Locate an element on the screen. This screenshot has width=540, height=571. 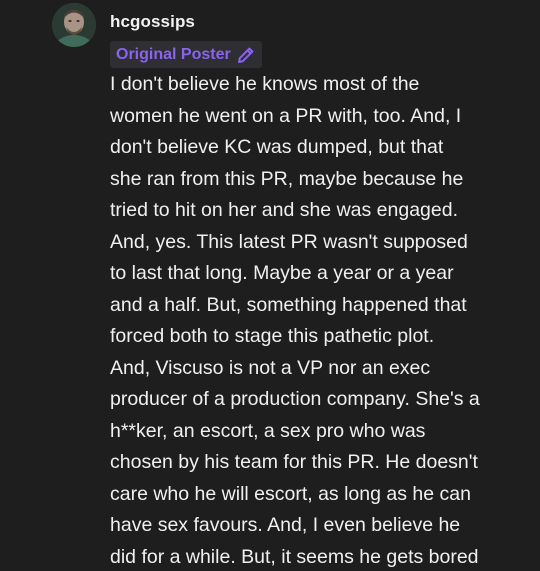
post-body-line: h**ker, an escort, a sex pro who was is located at coordinates (268, 430).